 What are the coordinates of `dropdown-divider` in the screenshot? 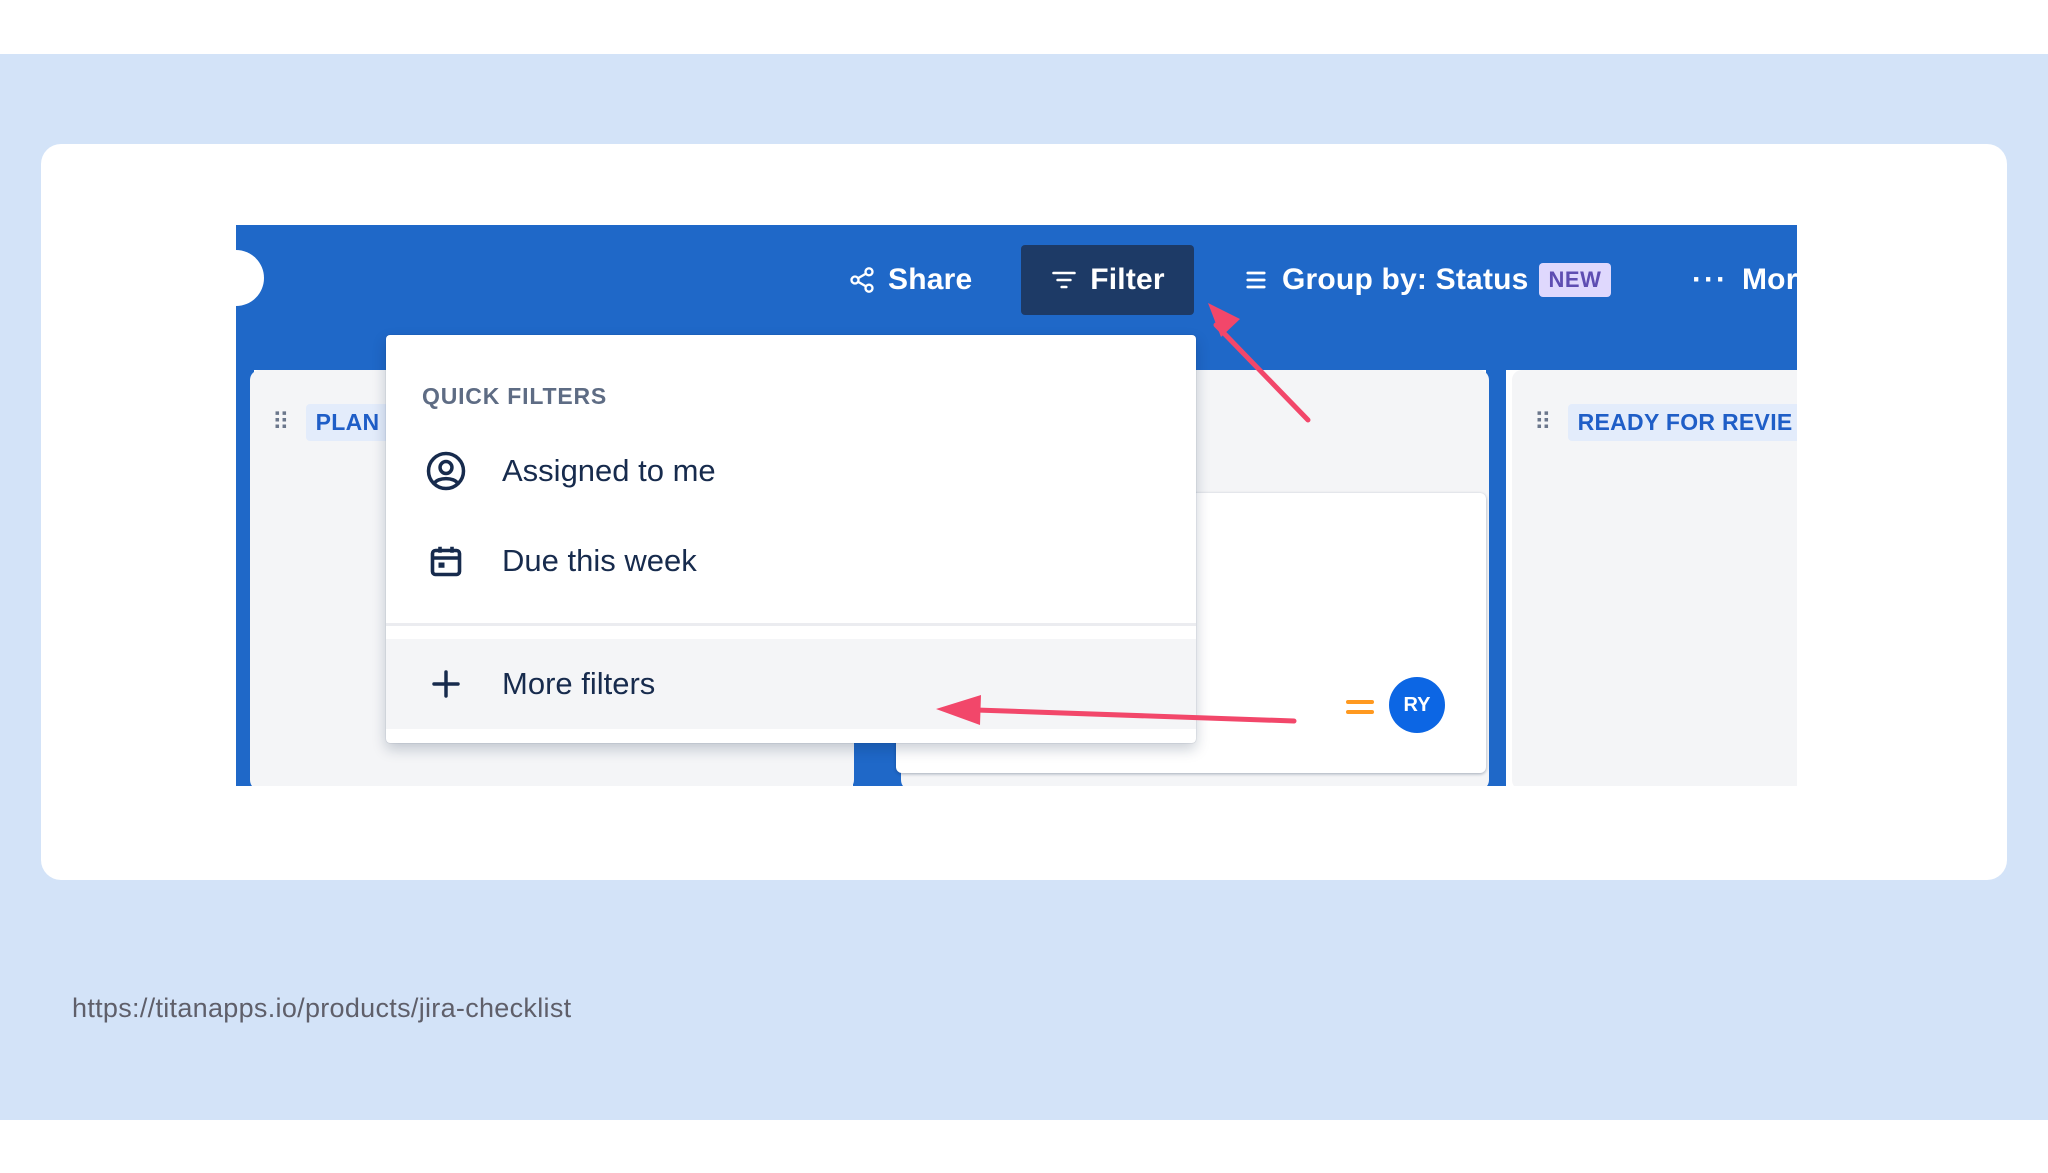 It's located at (791, 624).